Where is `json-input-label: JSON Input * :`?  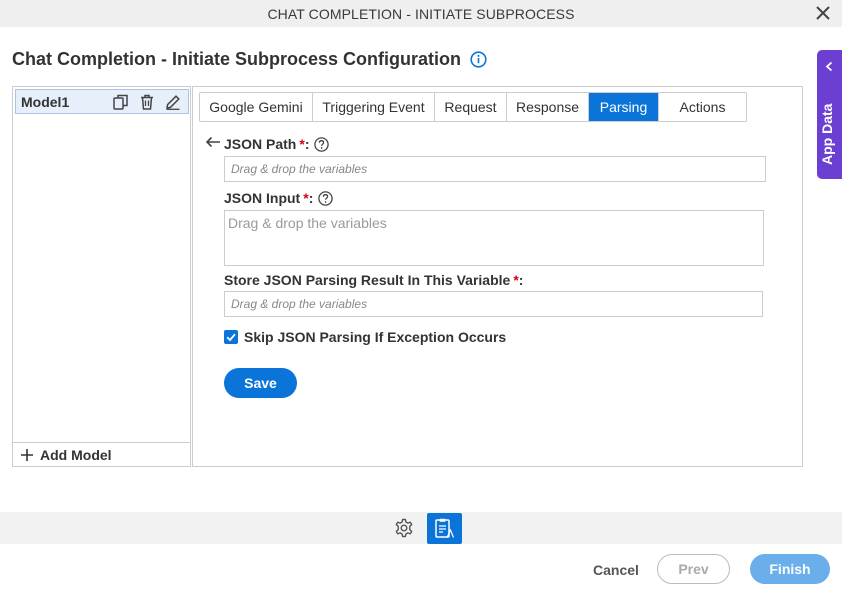 json-input-label: JSON Input * : is located at coordinates (279, 198).